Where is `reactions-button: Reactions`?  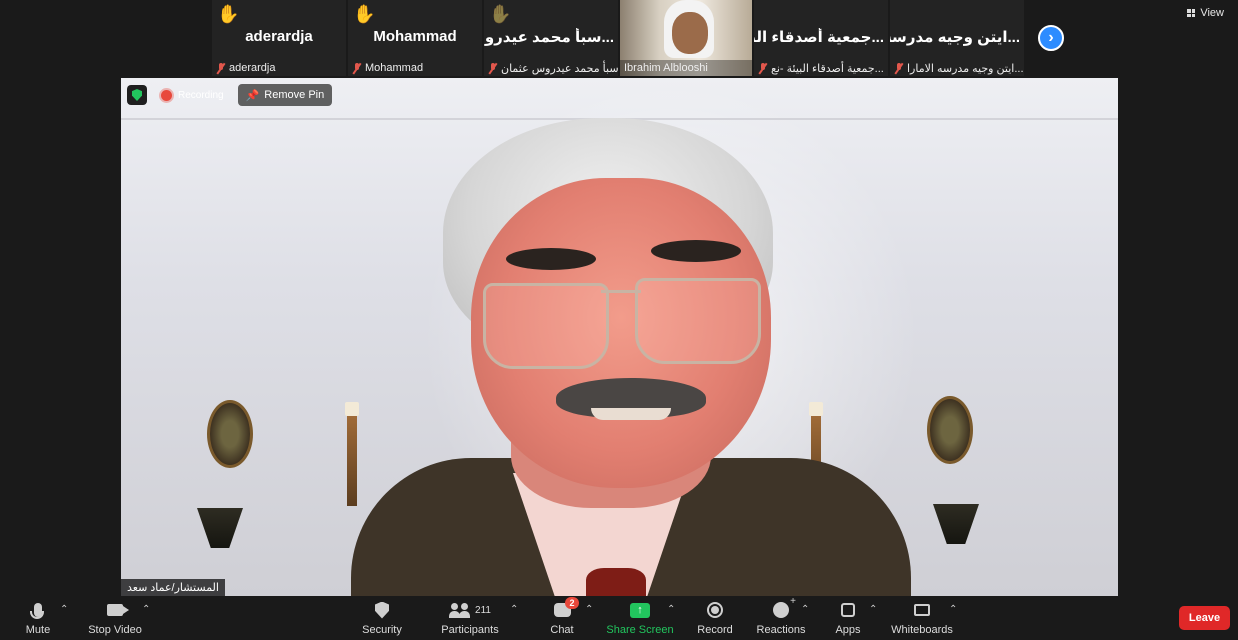
reactions-button: Reactions is located at coordinates (781, 617).